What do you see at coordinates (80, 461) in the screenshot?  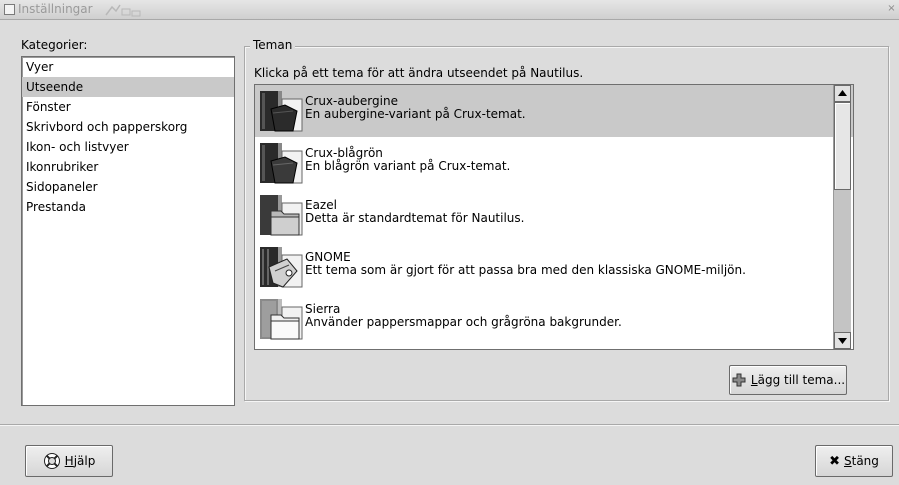 I see `help-label: Hjälp` at bounding box center [80, 461].